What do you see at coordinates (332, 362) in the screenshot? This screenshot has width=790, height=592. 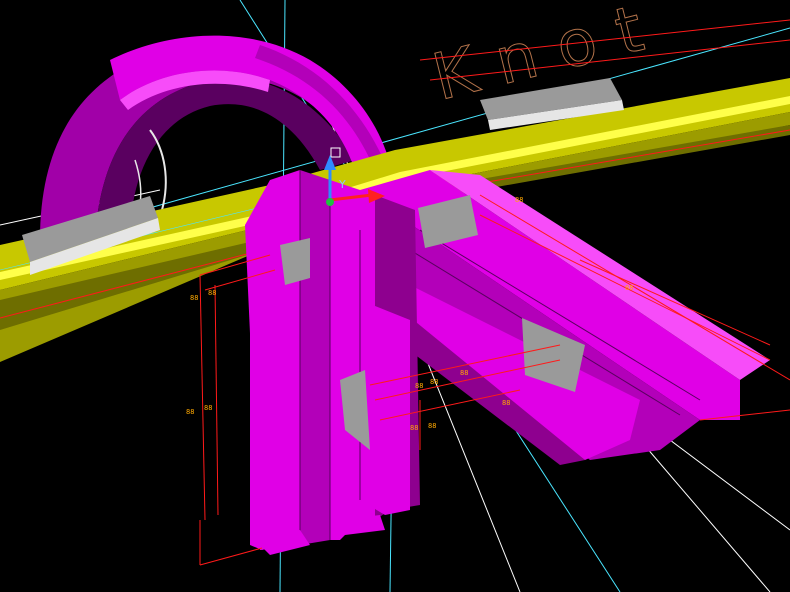 I see `vertical-legs` at bounding box center [332, 362].